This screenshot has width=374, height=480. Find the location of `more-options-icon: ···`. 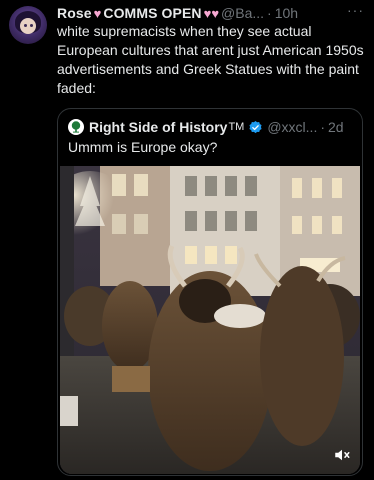

more-options-icon: ··· is located at coordinates (355, 10).